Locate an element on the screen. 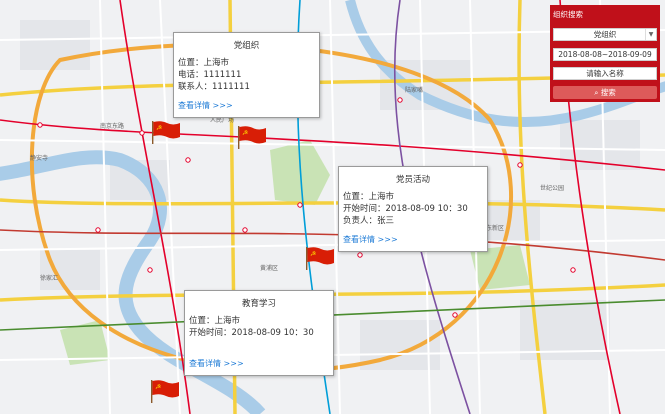 The height and width of the screenshot is (414, 665). map-label-xujiahui: 徐家汇 is located at coordinates (49, 278).